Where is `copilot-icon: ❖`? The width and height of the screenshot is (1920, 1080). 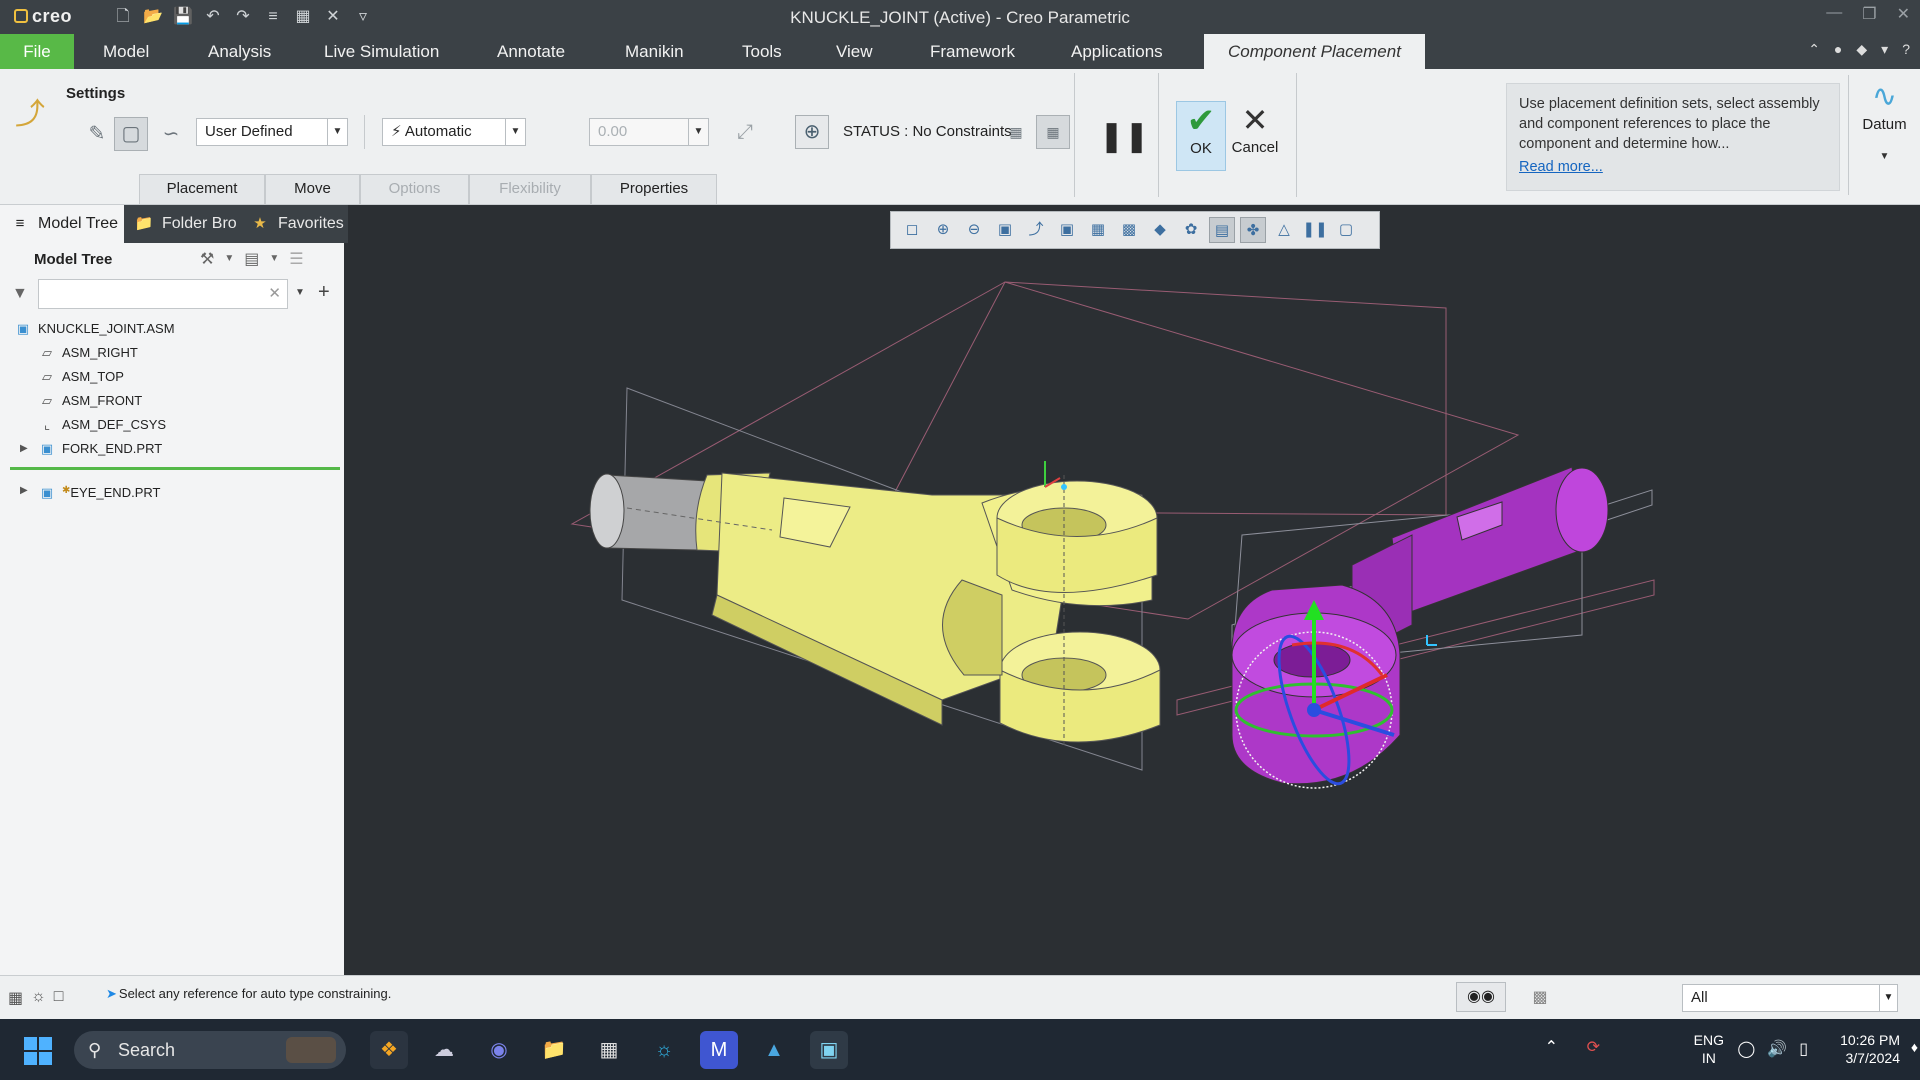
copilot-icon: ❖ is located at coordinates (389, 1050).